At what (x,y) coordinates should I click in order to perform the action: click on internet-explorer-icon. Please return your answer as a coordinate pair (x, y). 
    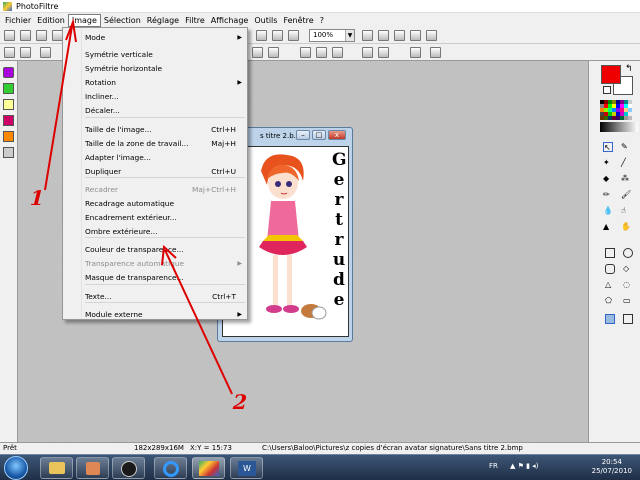
    Looking at the image, I should click on (170, 468).